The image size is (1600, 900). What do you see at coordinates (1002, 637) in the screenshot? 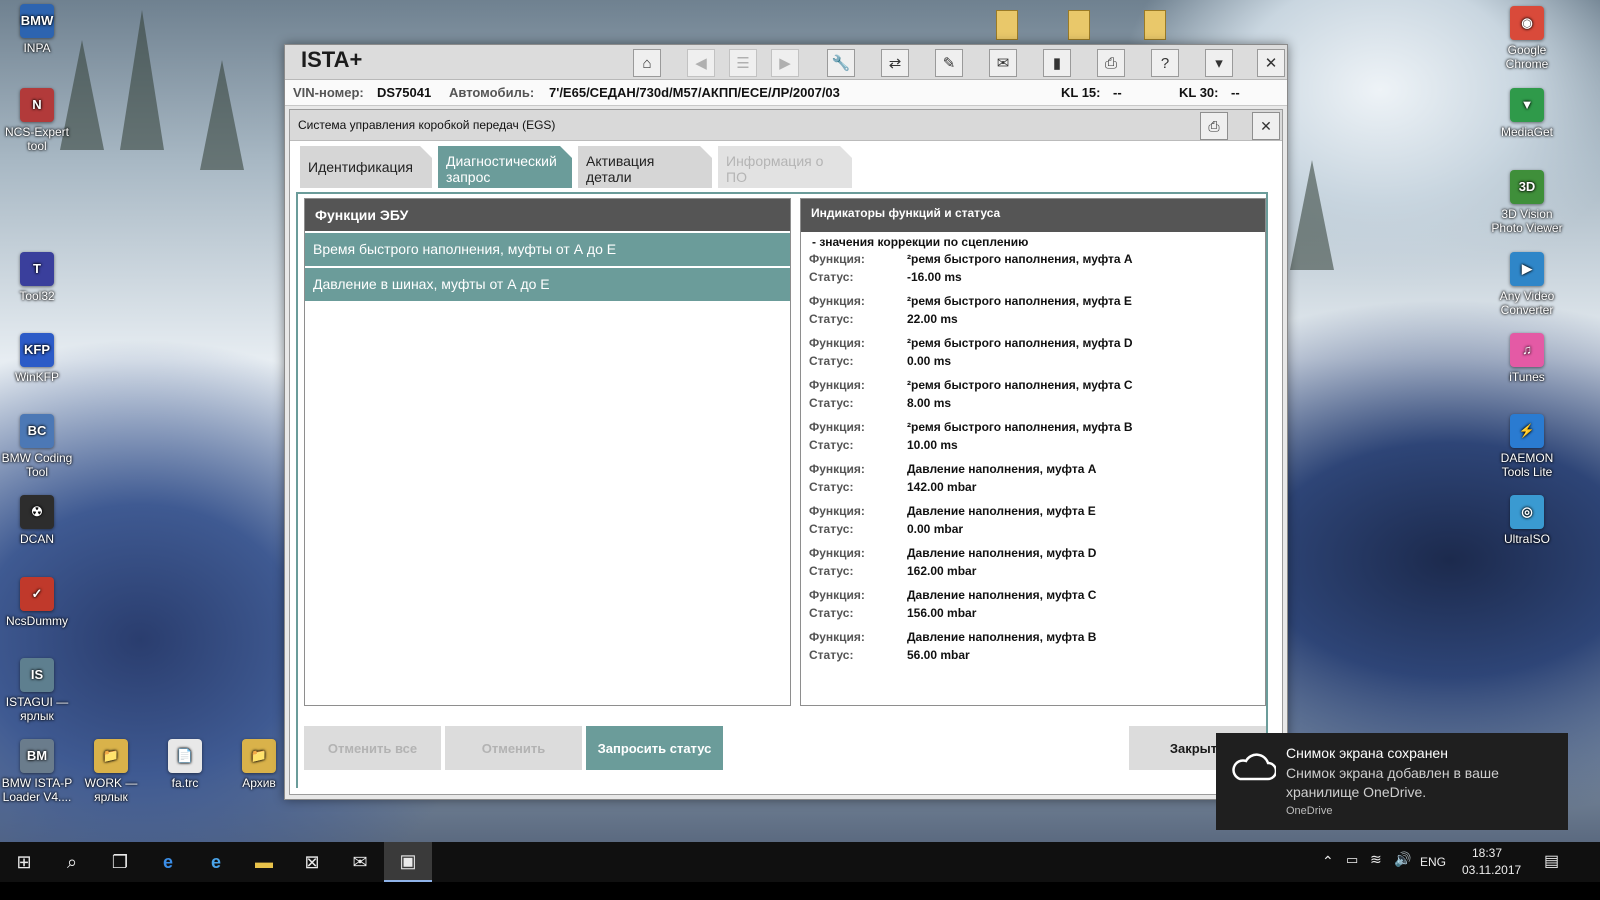
I see `function-name: Давление наполнения, муфта B` at bounding box center [1002, 637].